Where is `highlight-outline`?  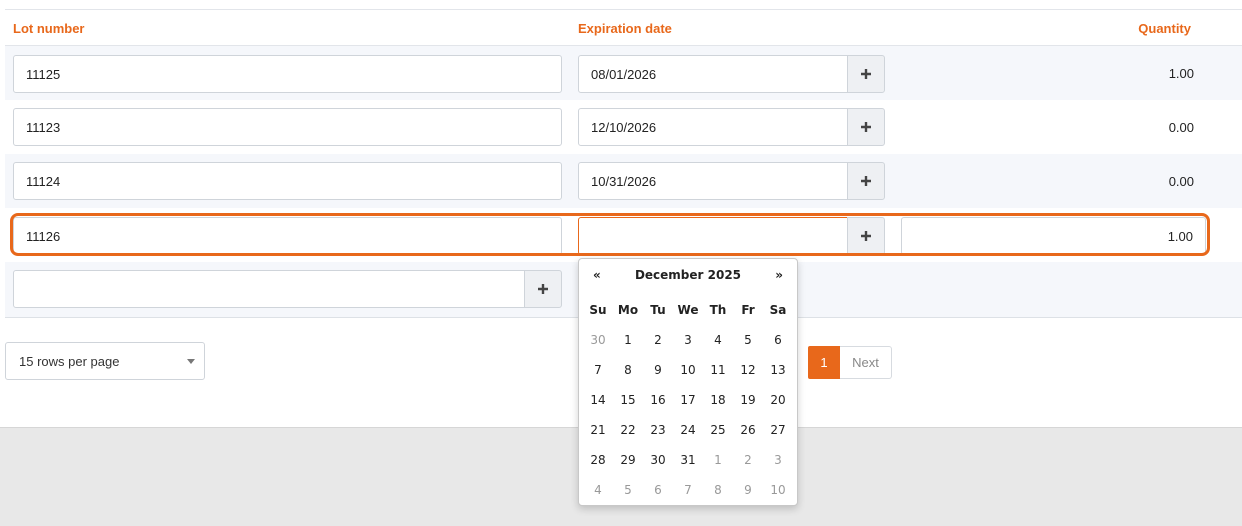 highlight-outline is located at coordinates (610, 234).